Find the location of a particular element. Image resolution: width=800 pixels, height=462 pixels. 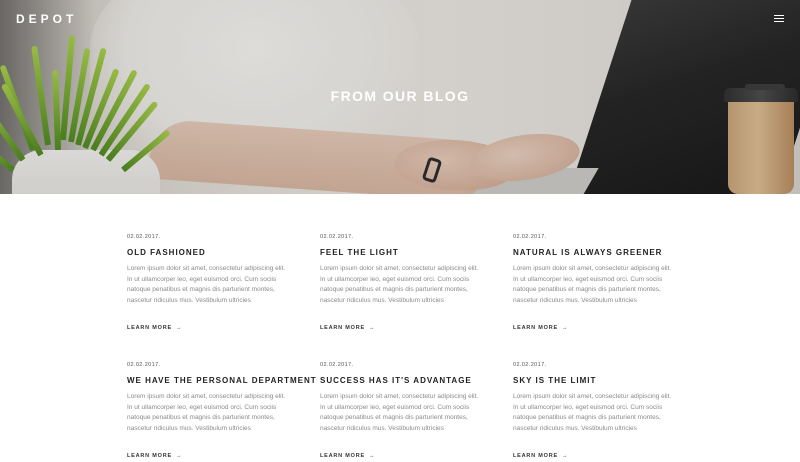

page-title: FROM OUR BLOG is located at coordinates (400, 96).